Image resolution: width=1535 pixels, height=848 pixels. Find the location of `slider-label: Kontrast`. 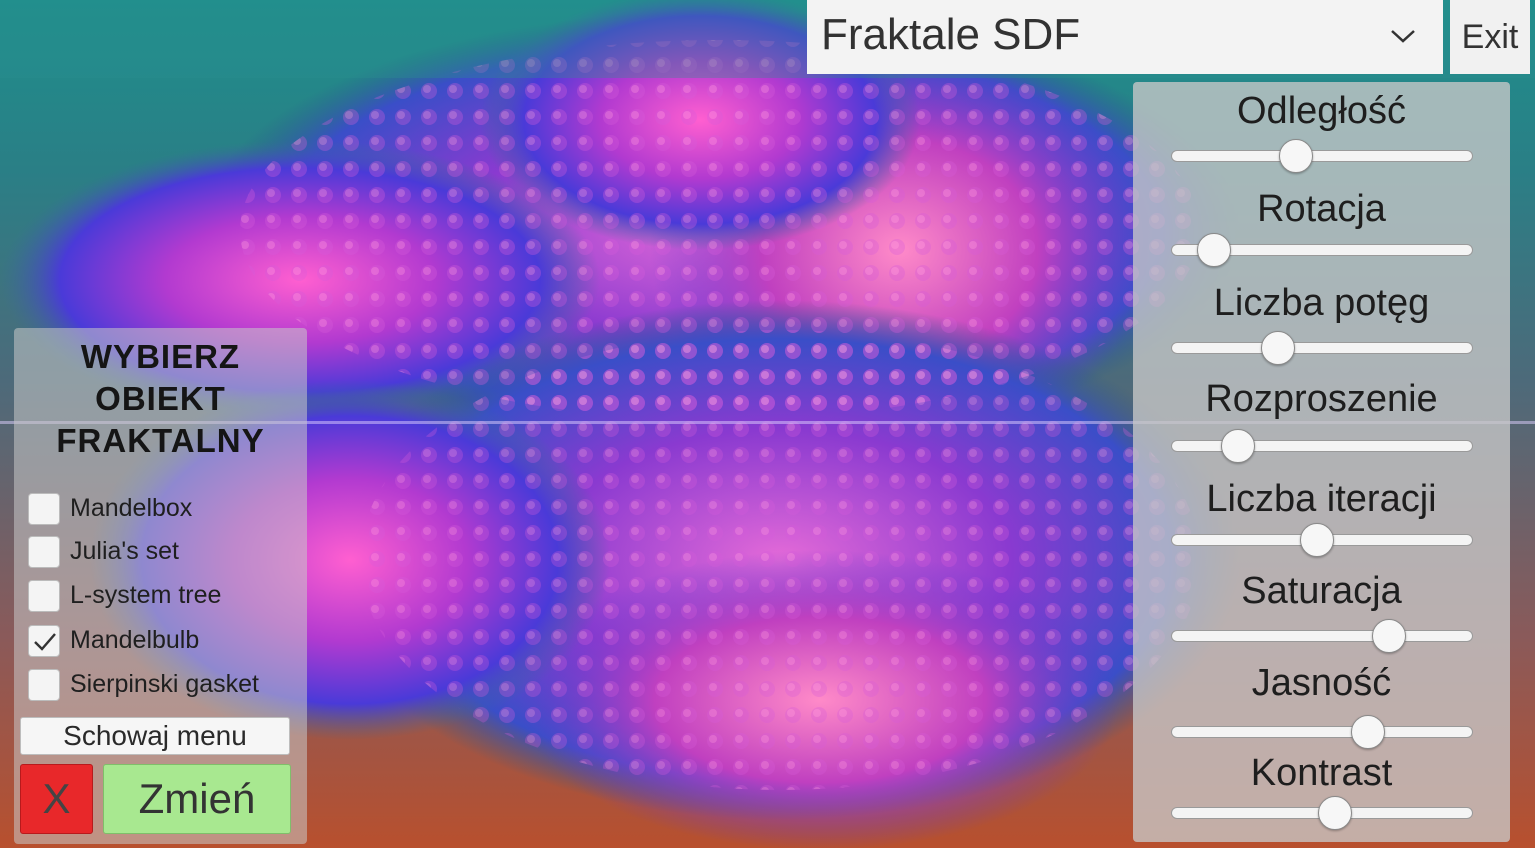

slider-label: Kontrast is located at coordinates (1321, 773).